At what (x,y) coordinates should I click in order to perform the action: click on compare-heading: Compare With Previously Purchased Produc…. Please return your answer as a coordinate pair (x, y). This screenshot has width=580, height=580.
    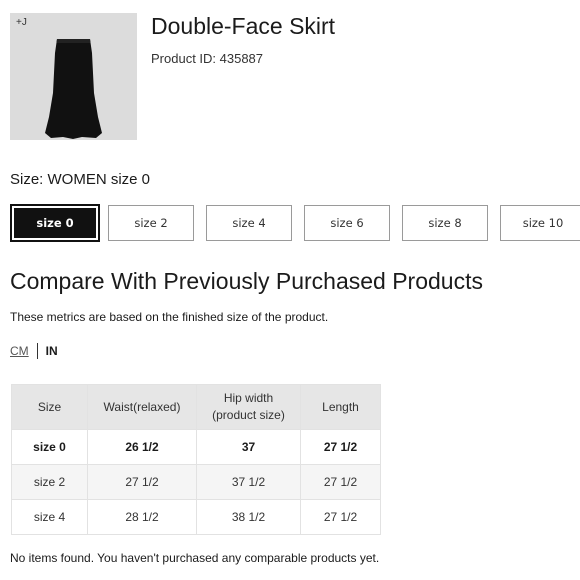
    Looking at the image, I should click on (246, 281).